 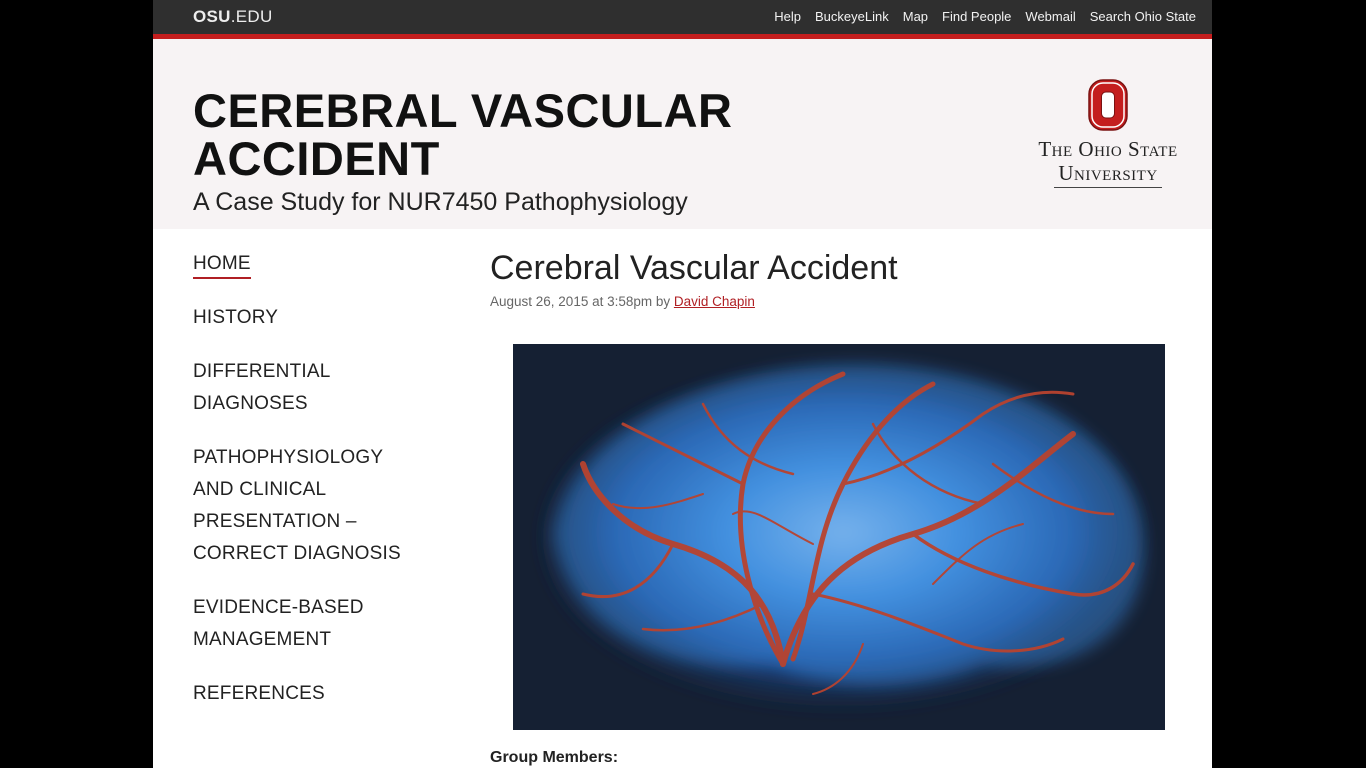 I want to click on site-title-line2: ACCIDENT, so click(x=316, y=158).